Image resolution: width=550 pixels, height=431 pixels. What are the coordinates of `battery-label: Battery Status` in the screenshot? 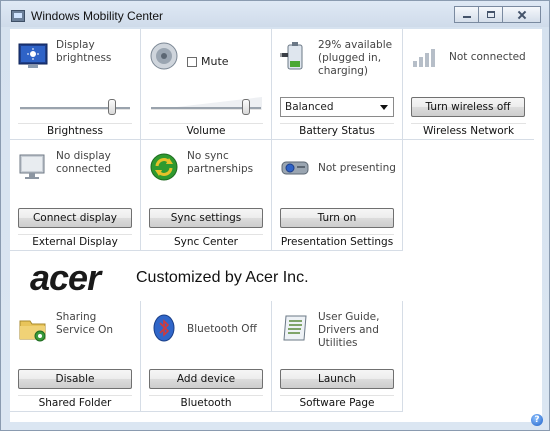 It's located at (337, 131).